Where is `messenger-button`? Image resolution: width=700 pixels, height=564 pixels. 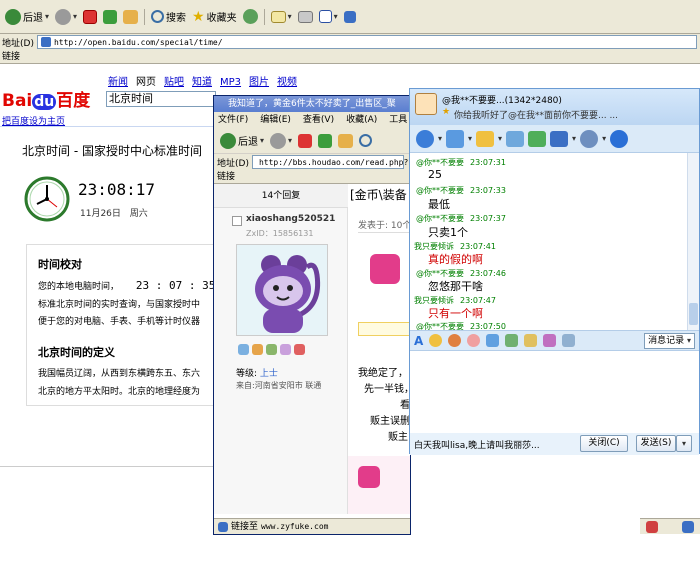 messenger-button is located at coordinates (350, 17).